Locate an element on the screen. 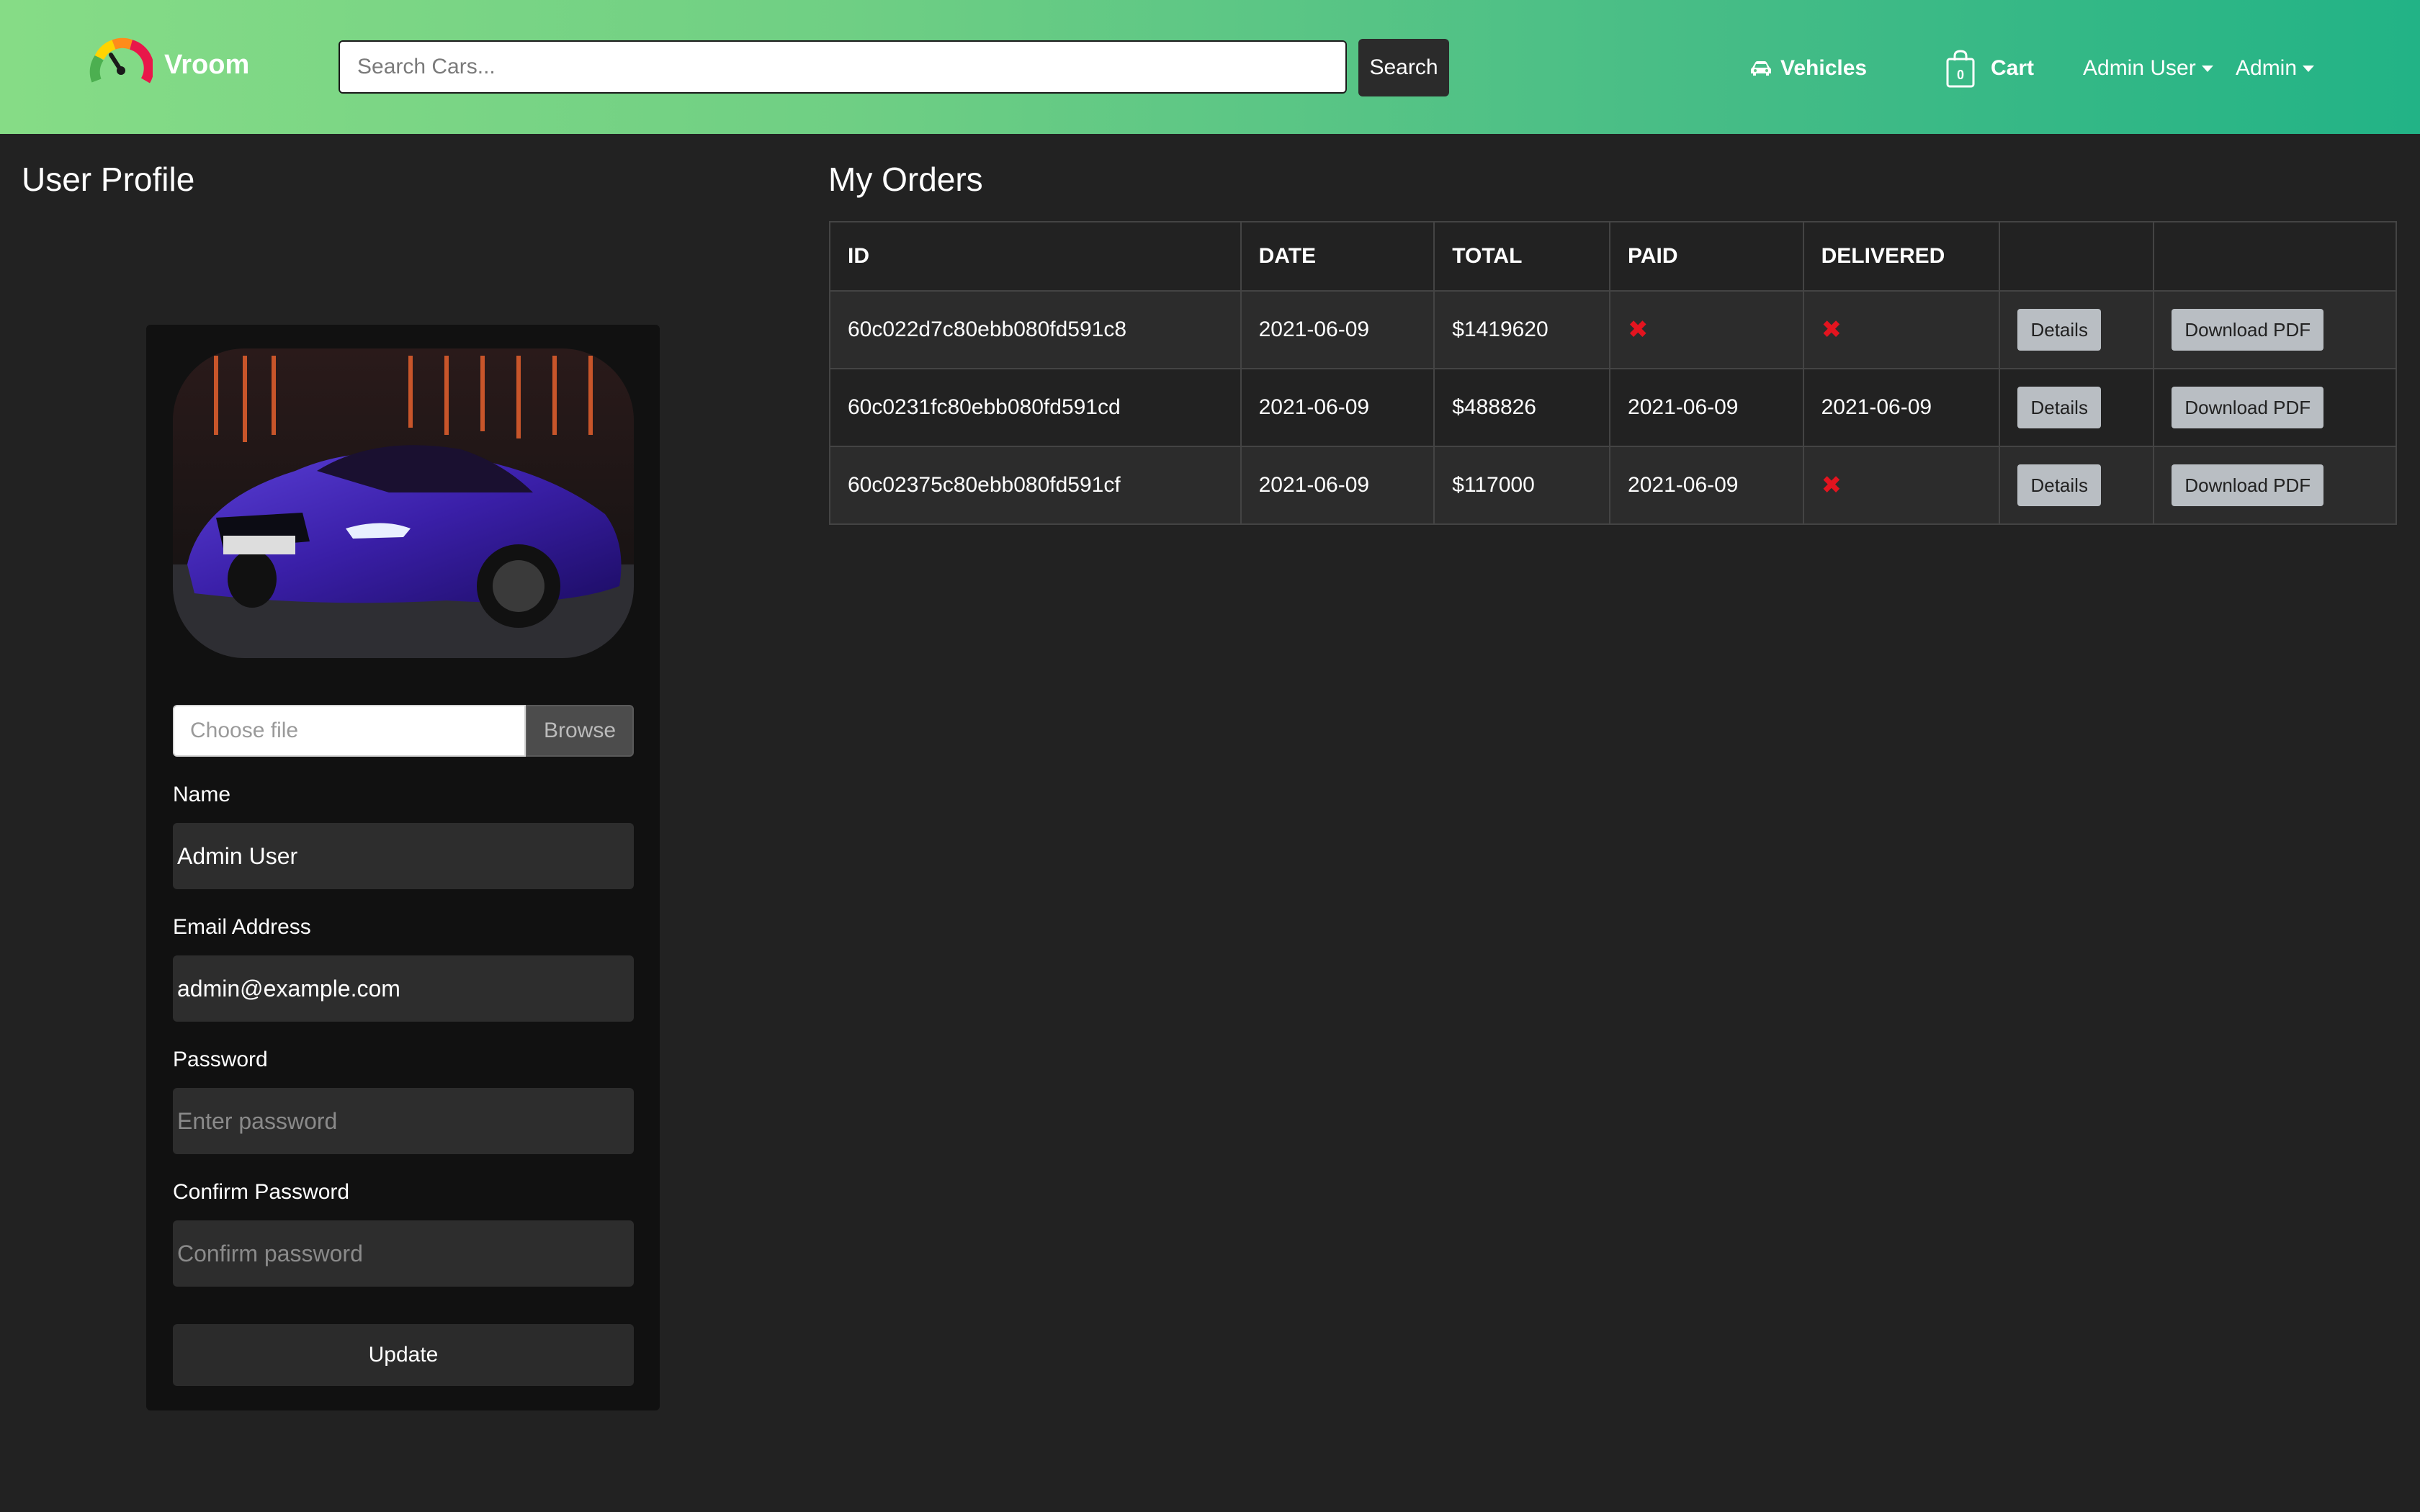 Image resolution: width=2420 pixels, height=1512 pixels. brand-link: Vroom is located at coordinates (169, 65).